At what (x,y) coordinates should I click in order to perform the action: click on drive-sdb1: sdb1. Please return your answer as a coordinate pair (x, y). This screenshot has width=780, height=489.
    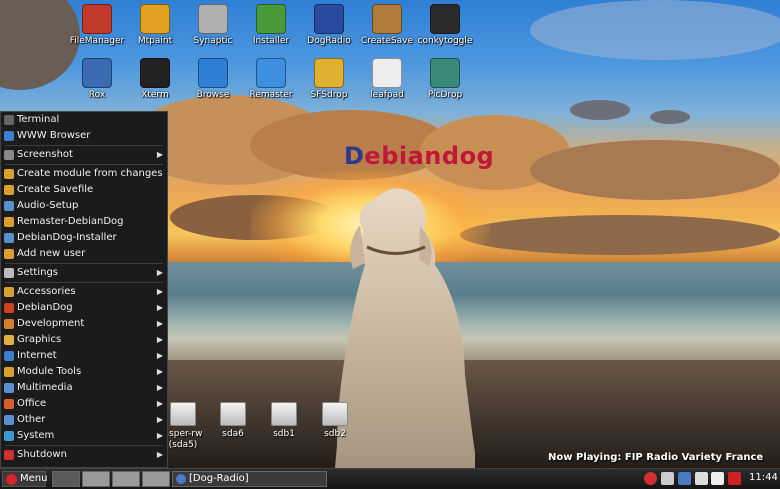
    Looking at the image, I should click on (284, 421).